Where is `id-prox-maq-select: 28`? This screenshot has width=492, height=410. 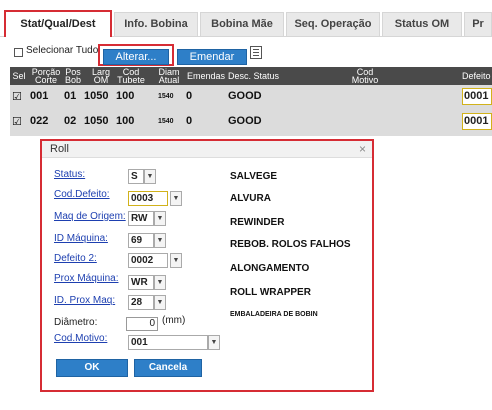 id-prox-maq-select: 28 is located at coordinates (141, 302).